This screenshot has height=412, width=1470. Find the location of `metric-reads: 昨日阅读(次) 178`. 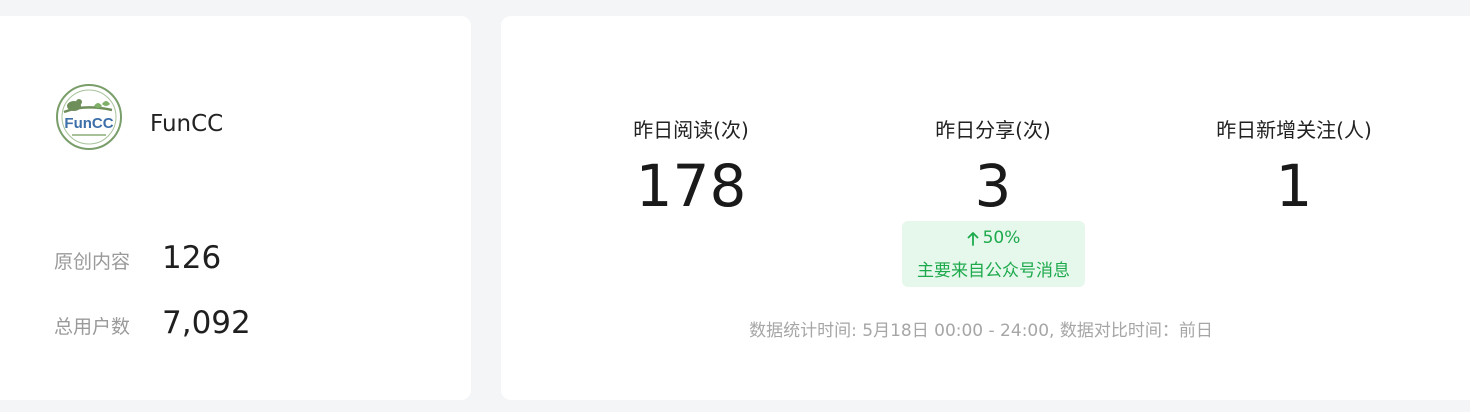

metric-reads: 昨日阅读(次) 178 is located at coordinates (691, 164).